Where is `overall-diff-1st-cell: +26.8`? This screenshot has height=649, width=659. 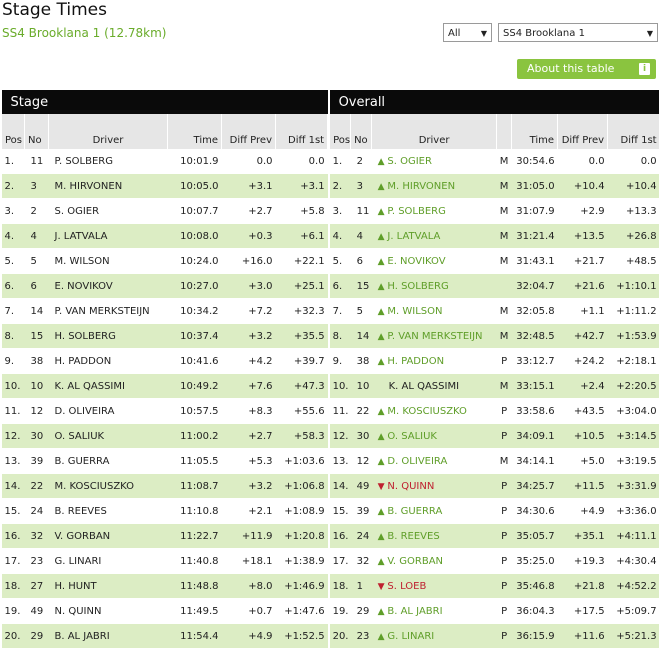
overall-diff-1st-cell: +26.8 is located at coordinates (633, 236).